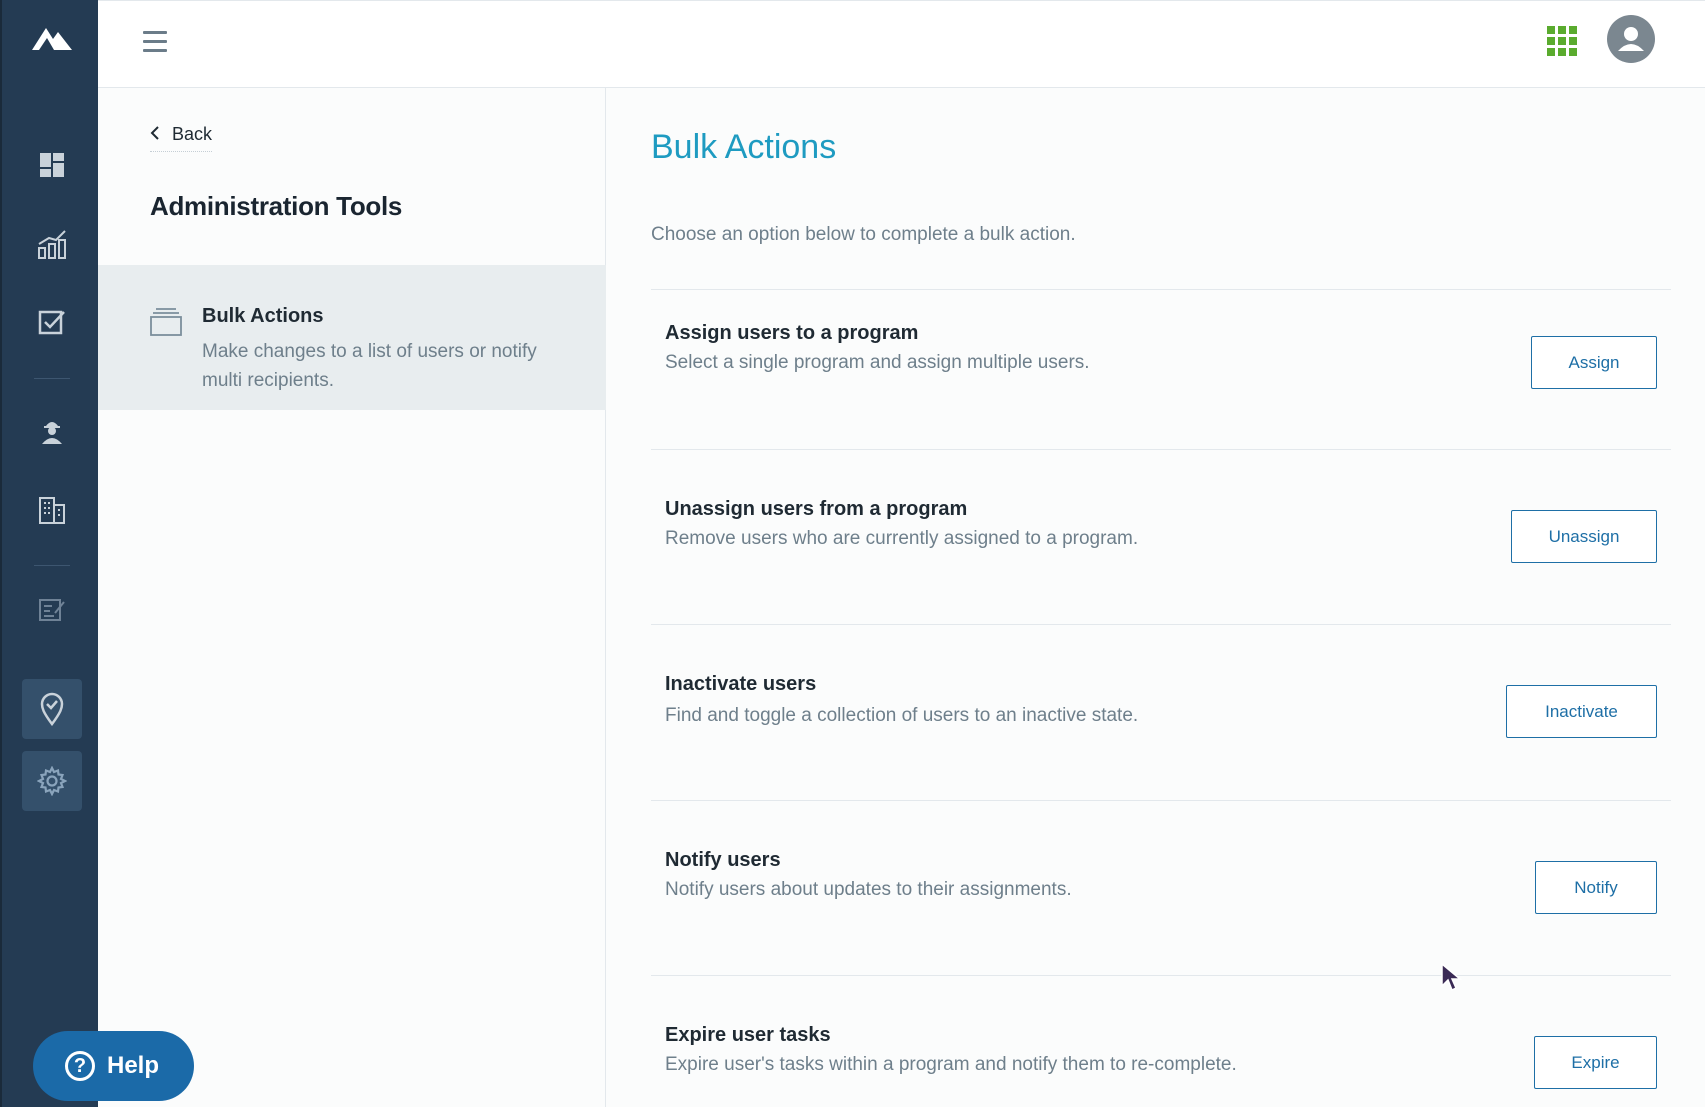  I want to click on chevron-left-icon, so click(155, 134).